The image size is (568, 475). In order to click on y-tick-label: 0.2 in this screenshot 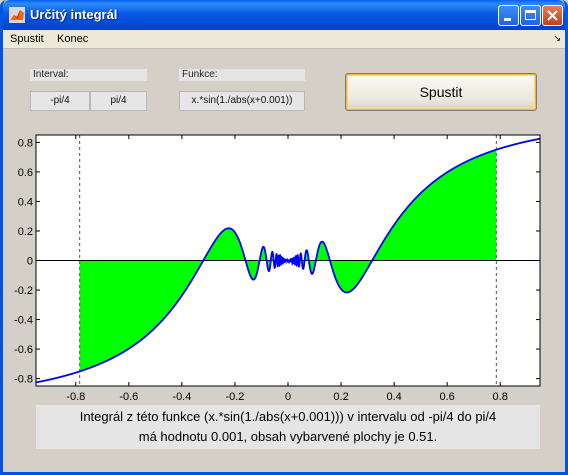, I will do `click(25, 232)`.